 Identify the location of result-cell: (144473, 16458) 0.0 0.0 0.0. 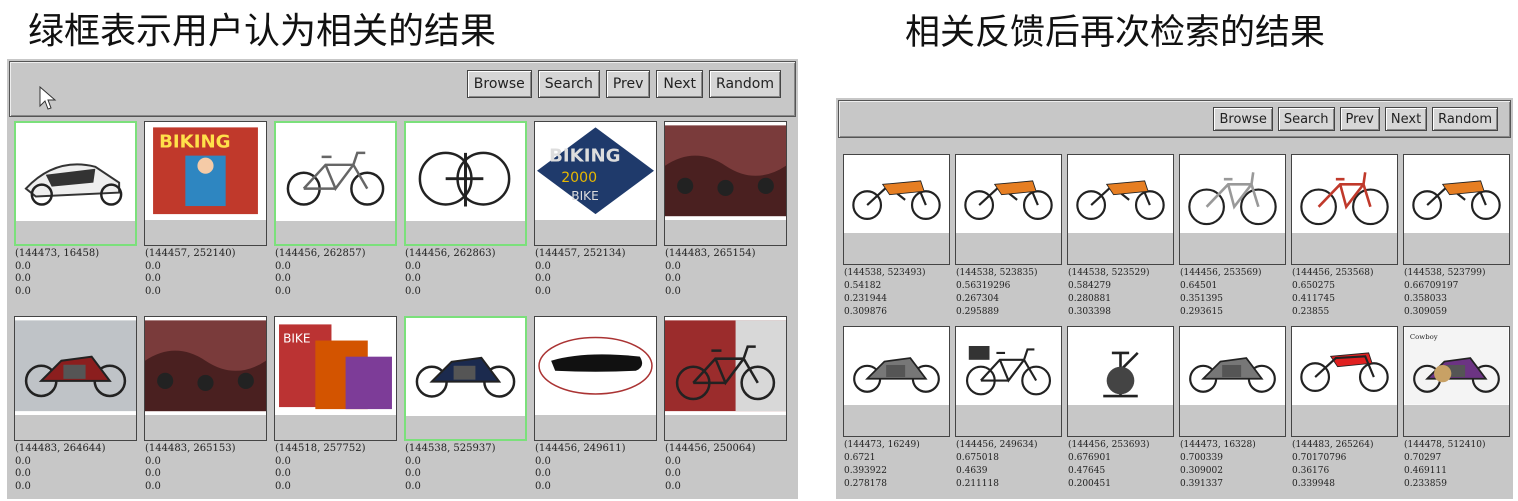
(75, 213).